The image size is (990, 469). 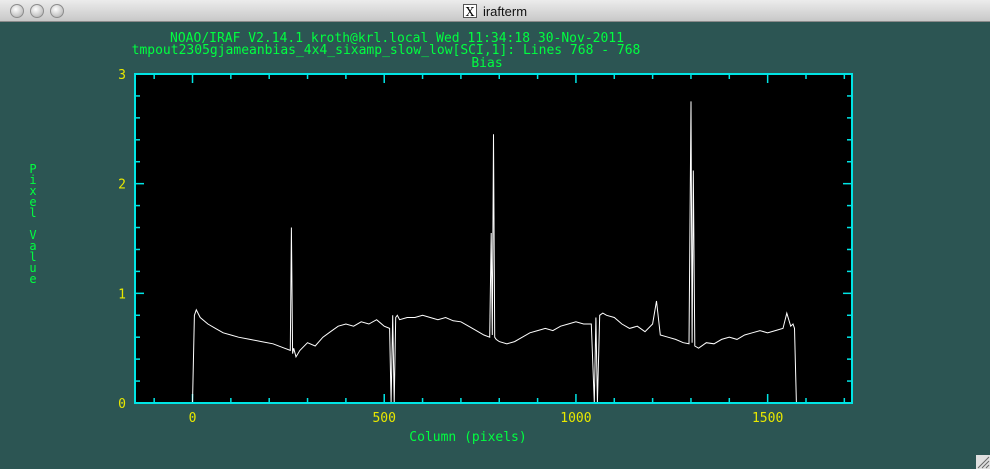 I want to click on y-axis-label-char: e, so click(x=32, y=279).